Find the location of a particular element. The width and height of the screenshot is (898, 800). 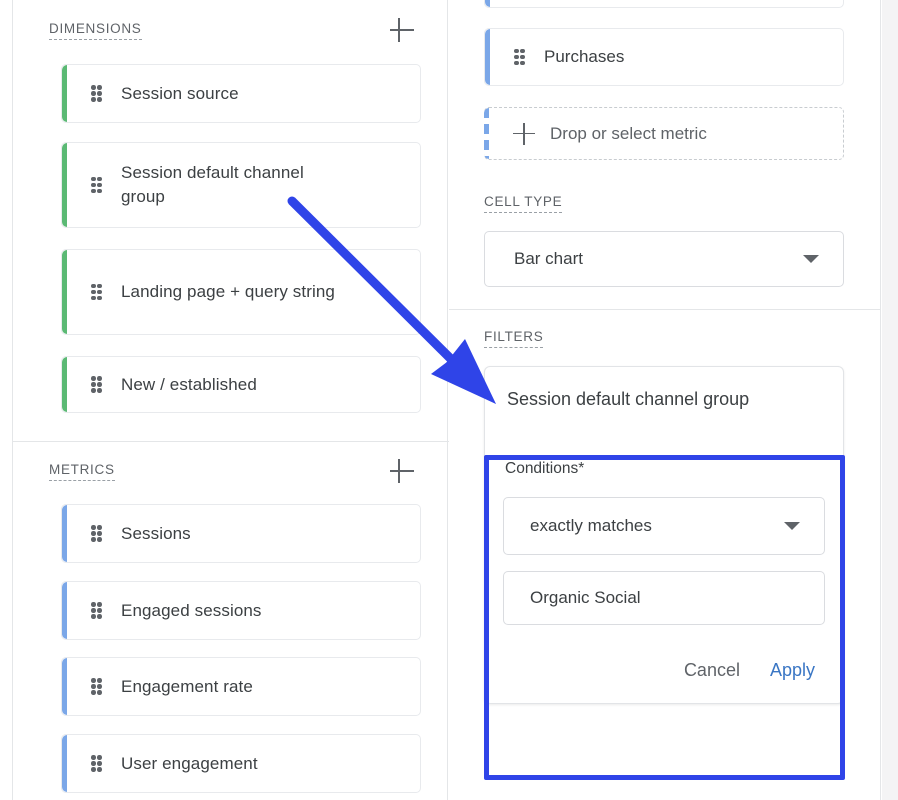

metric-chip-user-engagement: User engagement is located at coordinates (241, 763).